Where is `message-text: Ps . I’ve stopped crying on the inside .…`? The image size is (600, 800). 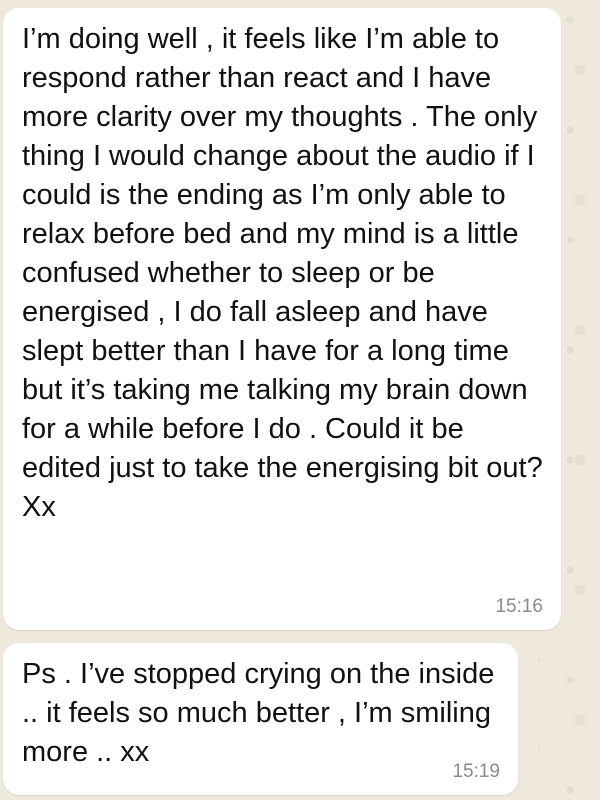
message-text: Ps . I’ve stopped crying on the inside .… is located at coordinates (258, 713).